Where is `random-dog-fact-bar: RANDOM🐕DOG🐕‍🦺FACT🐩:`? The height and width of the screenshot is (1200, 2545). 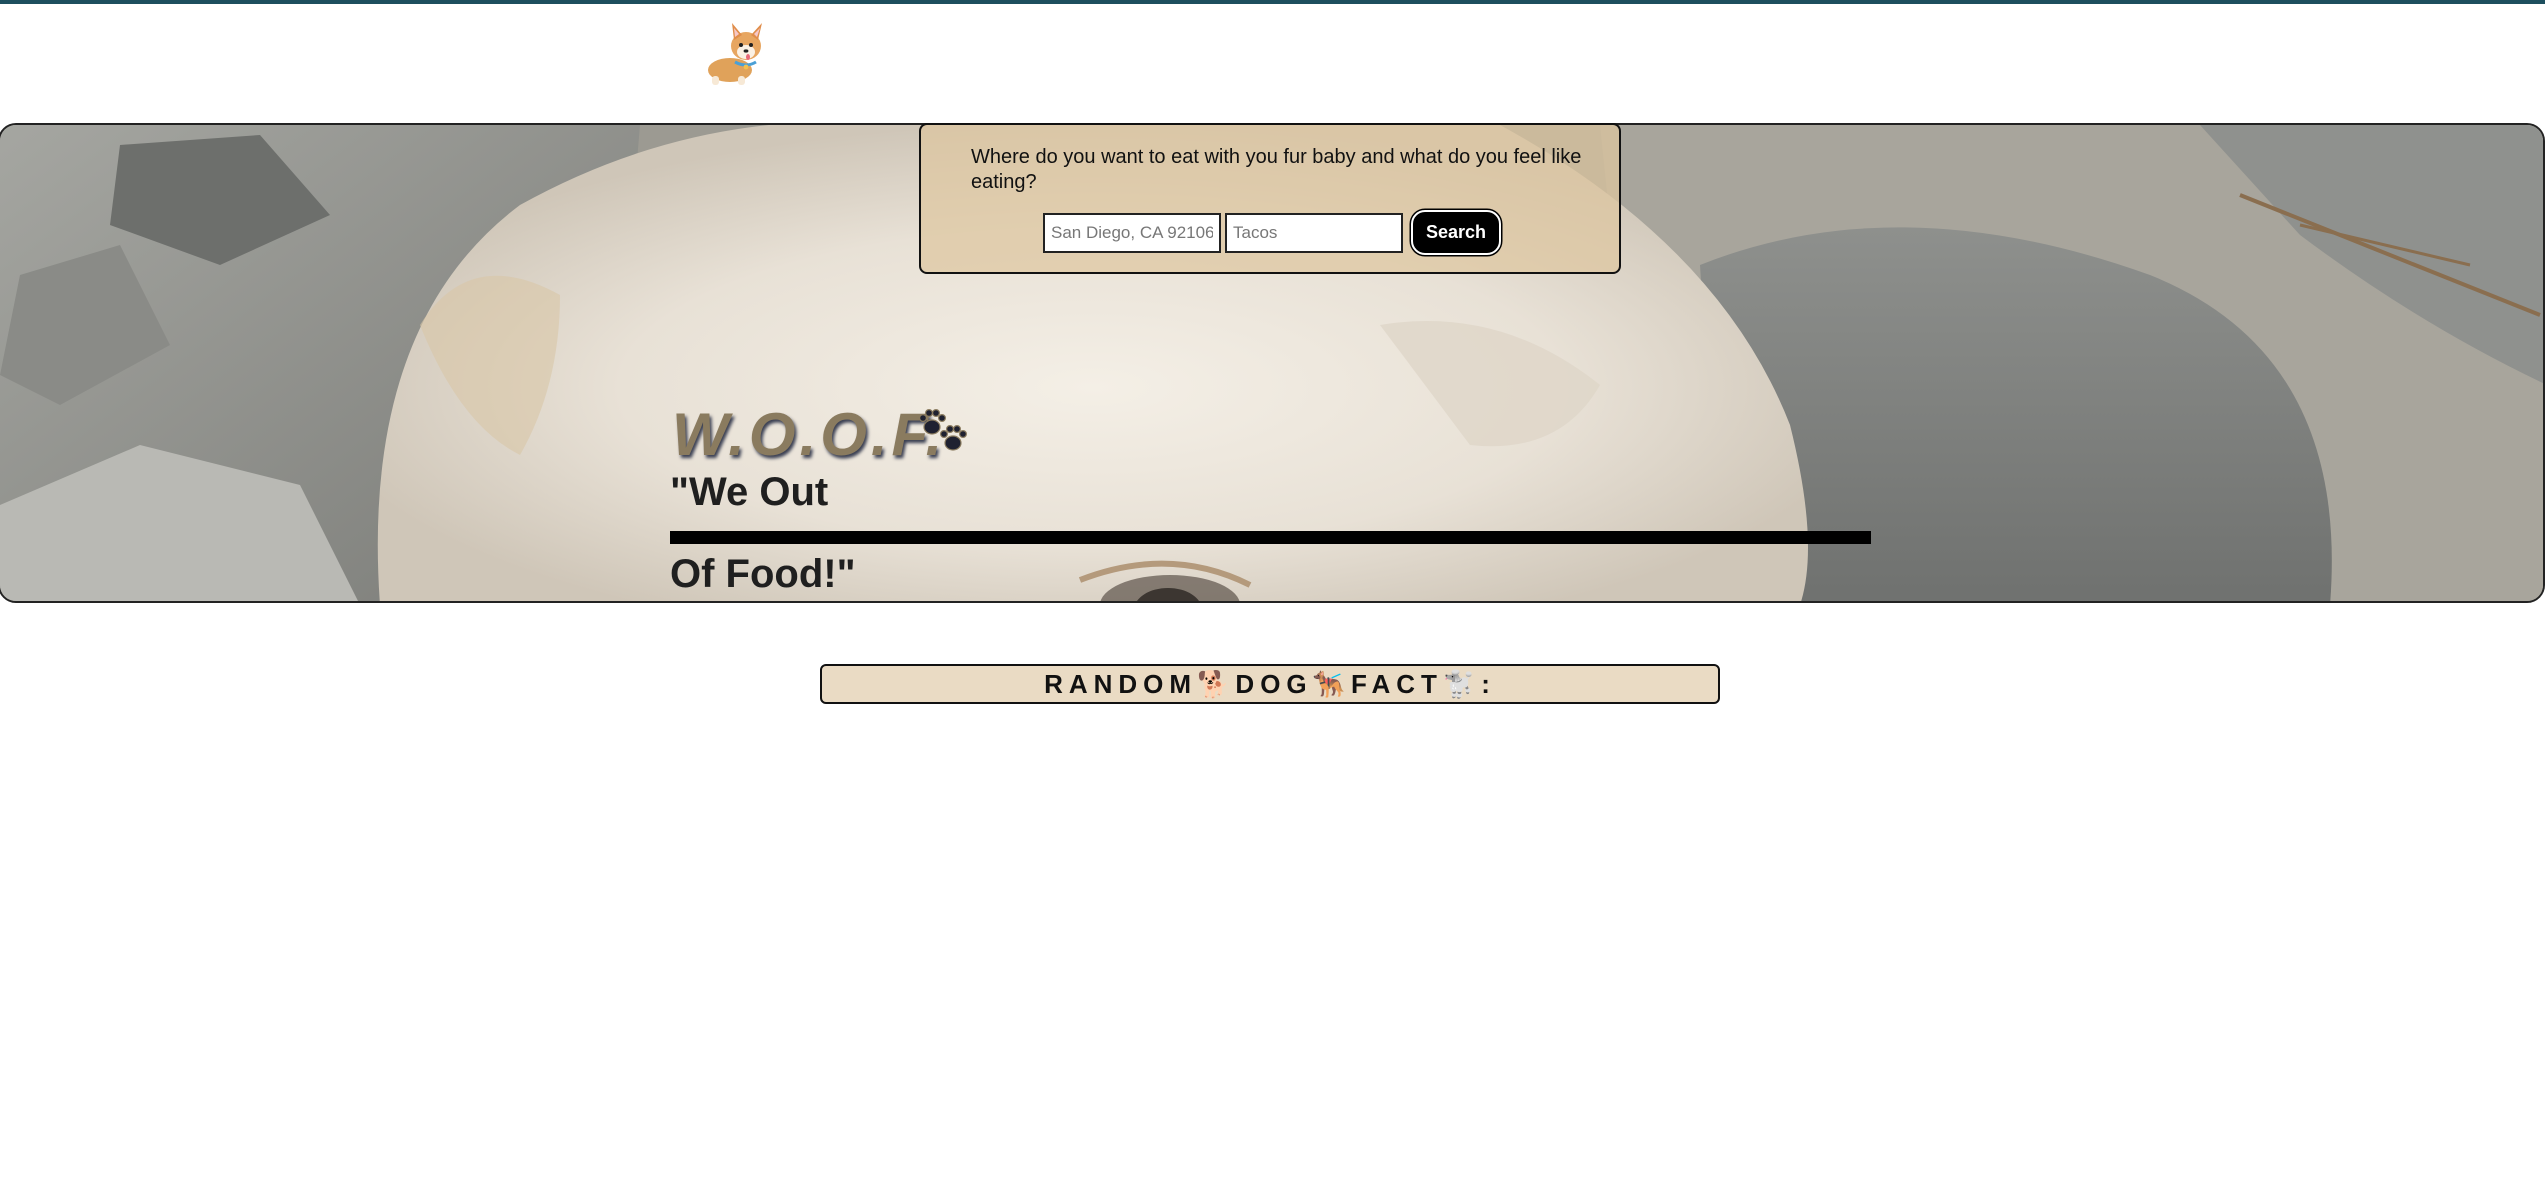 random-dog-fact-bar: RANDOM🐕DOG🐕‍🦺FACT🐩: is located at coordinates (1270, 684).